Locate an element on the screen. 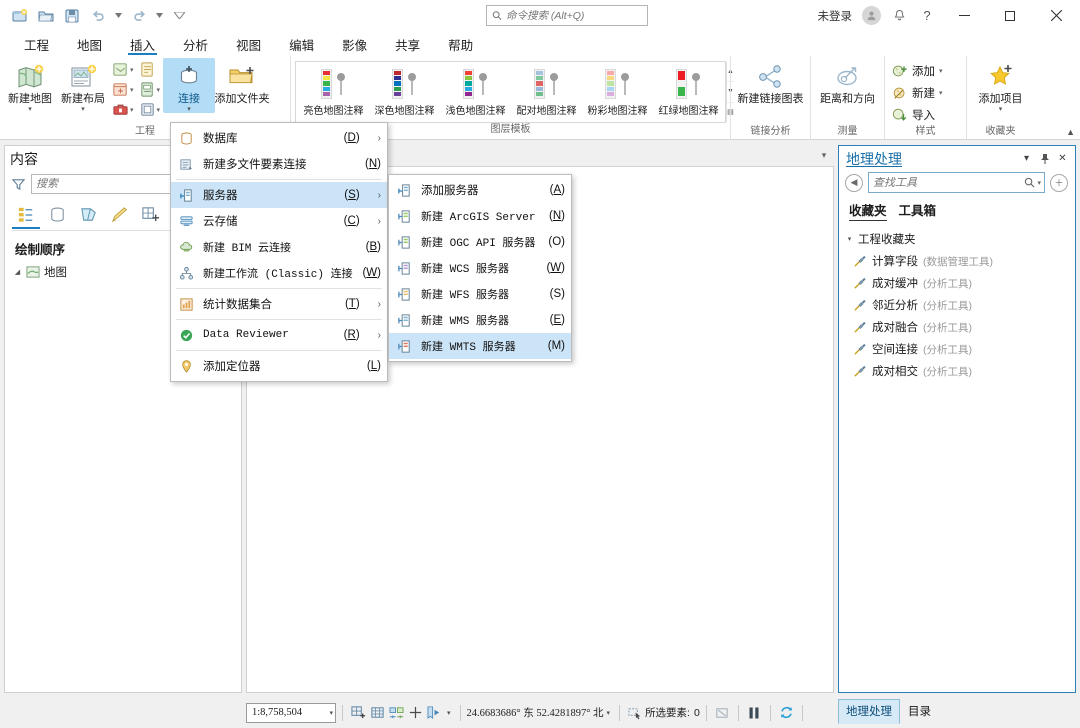 Image resolution: width=1080 pixels, height=728 pixels. tool-item: 邻近分析 (分析工具) is located at coordinates (957, 305).